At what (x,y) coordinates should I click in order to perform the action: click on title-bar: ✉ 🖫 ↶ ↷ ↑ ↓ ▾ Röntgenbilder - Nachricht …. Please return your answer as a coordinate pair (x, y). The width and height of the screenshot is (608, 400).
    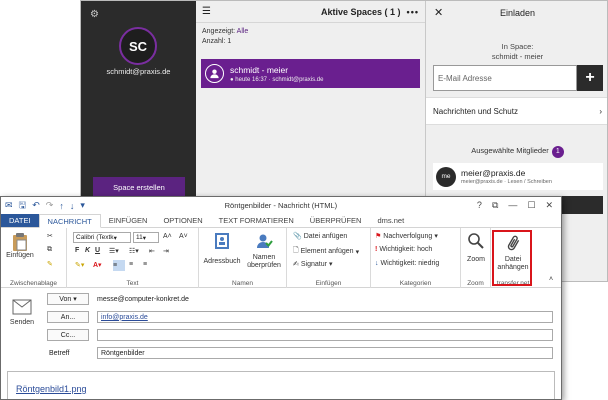
    Looking at the image, I should click on (281, 205).